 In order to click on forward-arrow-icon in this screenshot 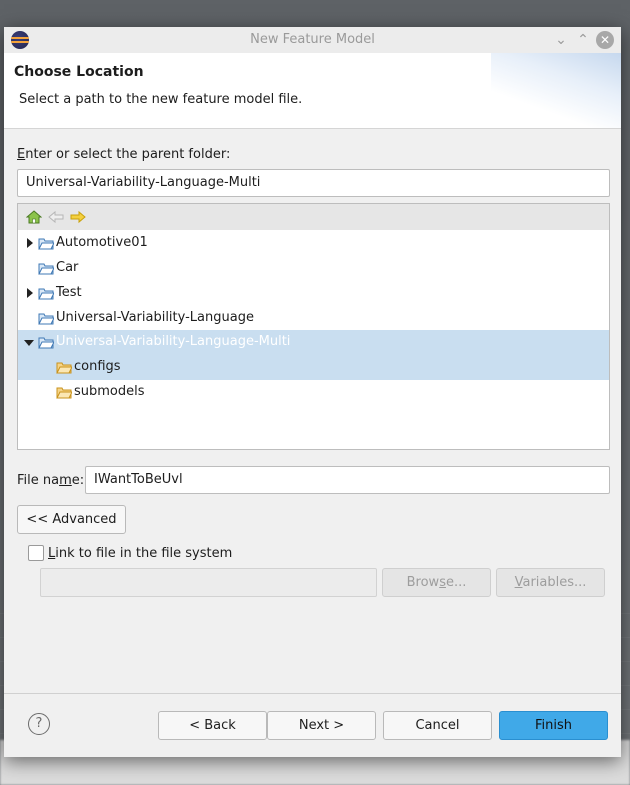, I will do `click(78, 217)`.